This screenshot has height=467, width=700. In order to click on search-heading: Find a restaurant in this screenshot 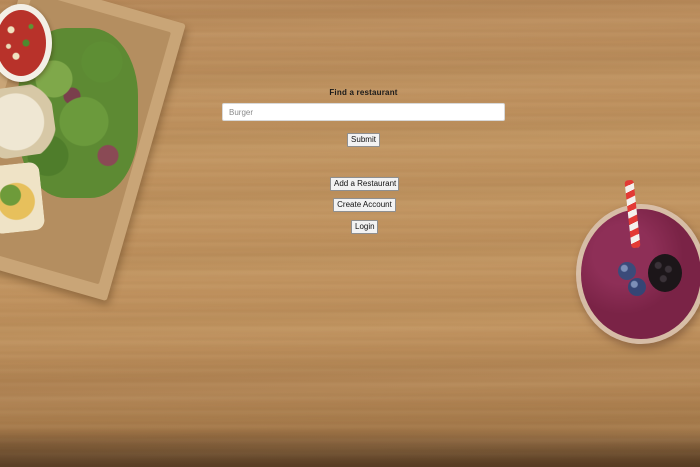, I will do `click(363, 92)`.